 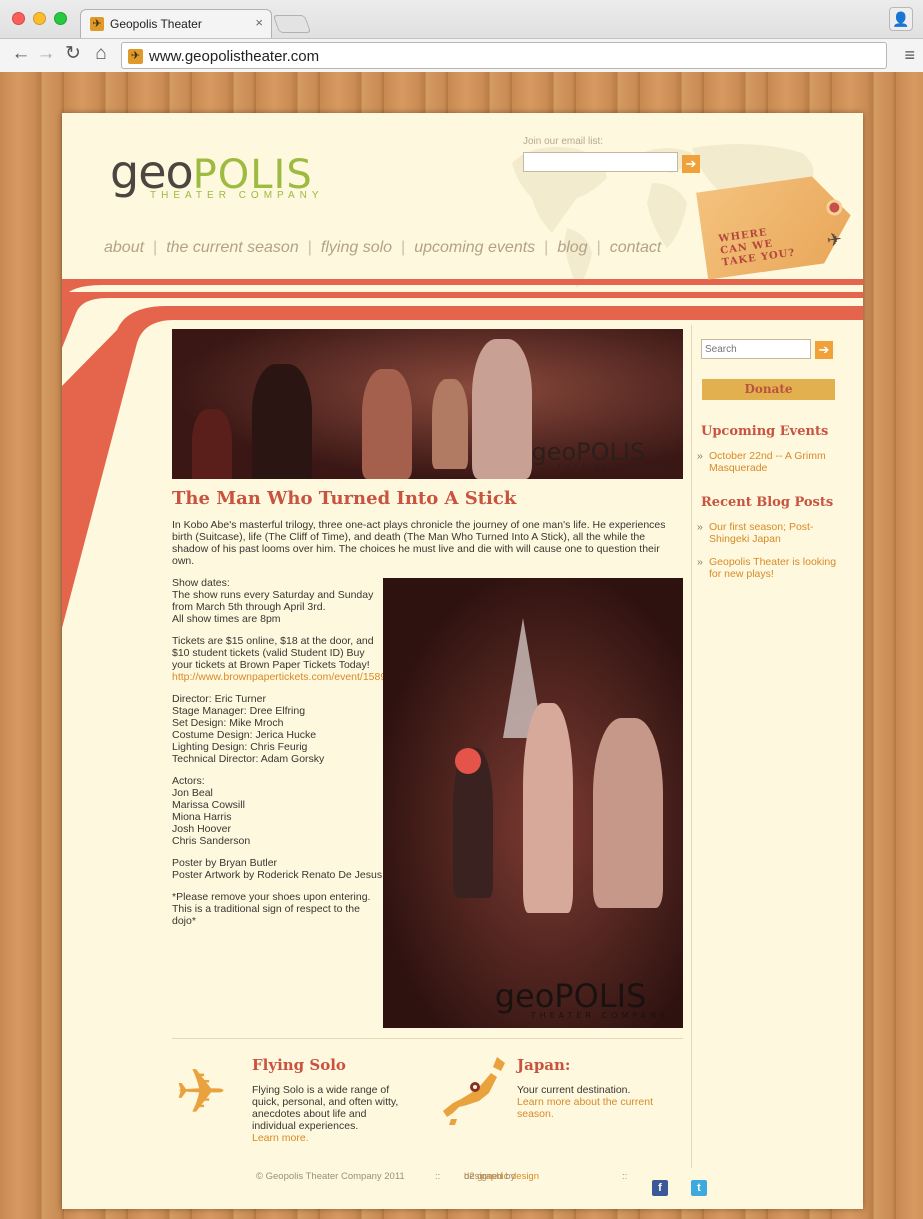 What do you see at coordinates (124, 248) in the screenshot?
I see `nav-item-about: about` at bounding box center [124, 248].